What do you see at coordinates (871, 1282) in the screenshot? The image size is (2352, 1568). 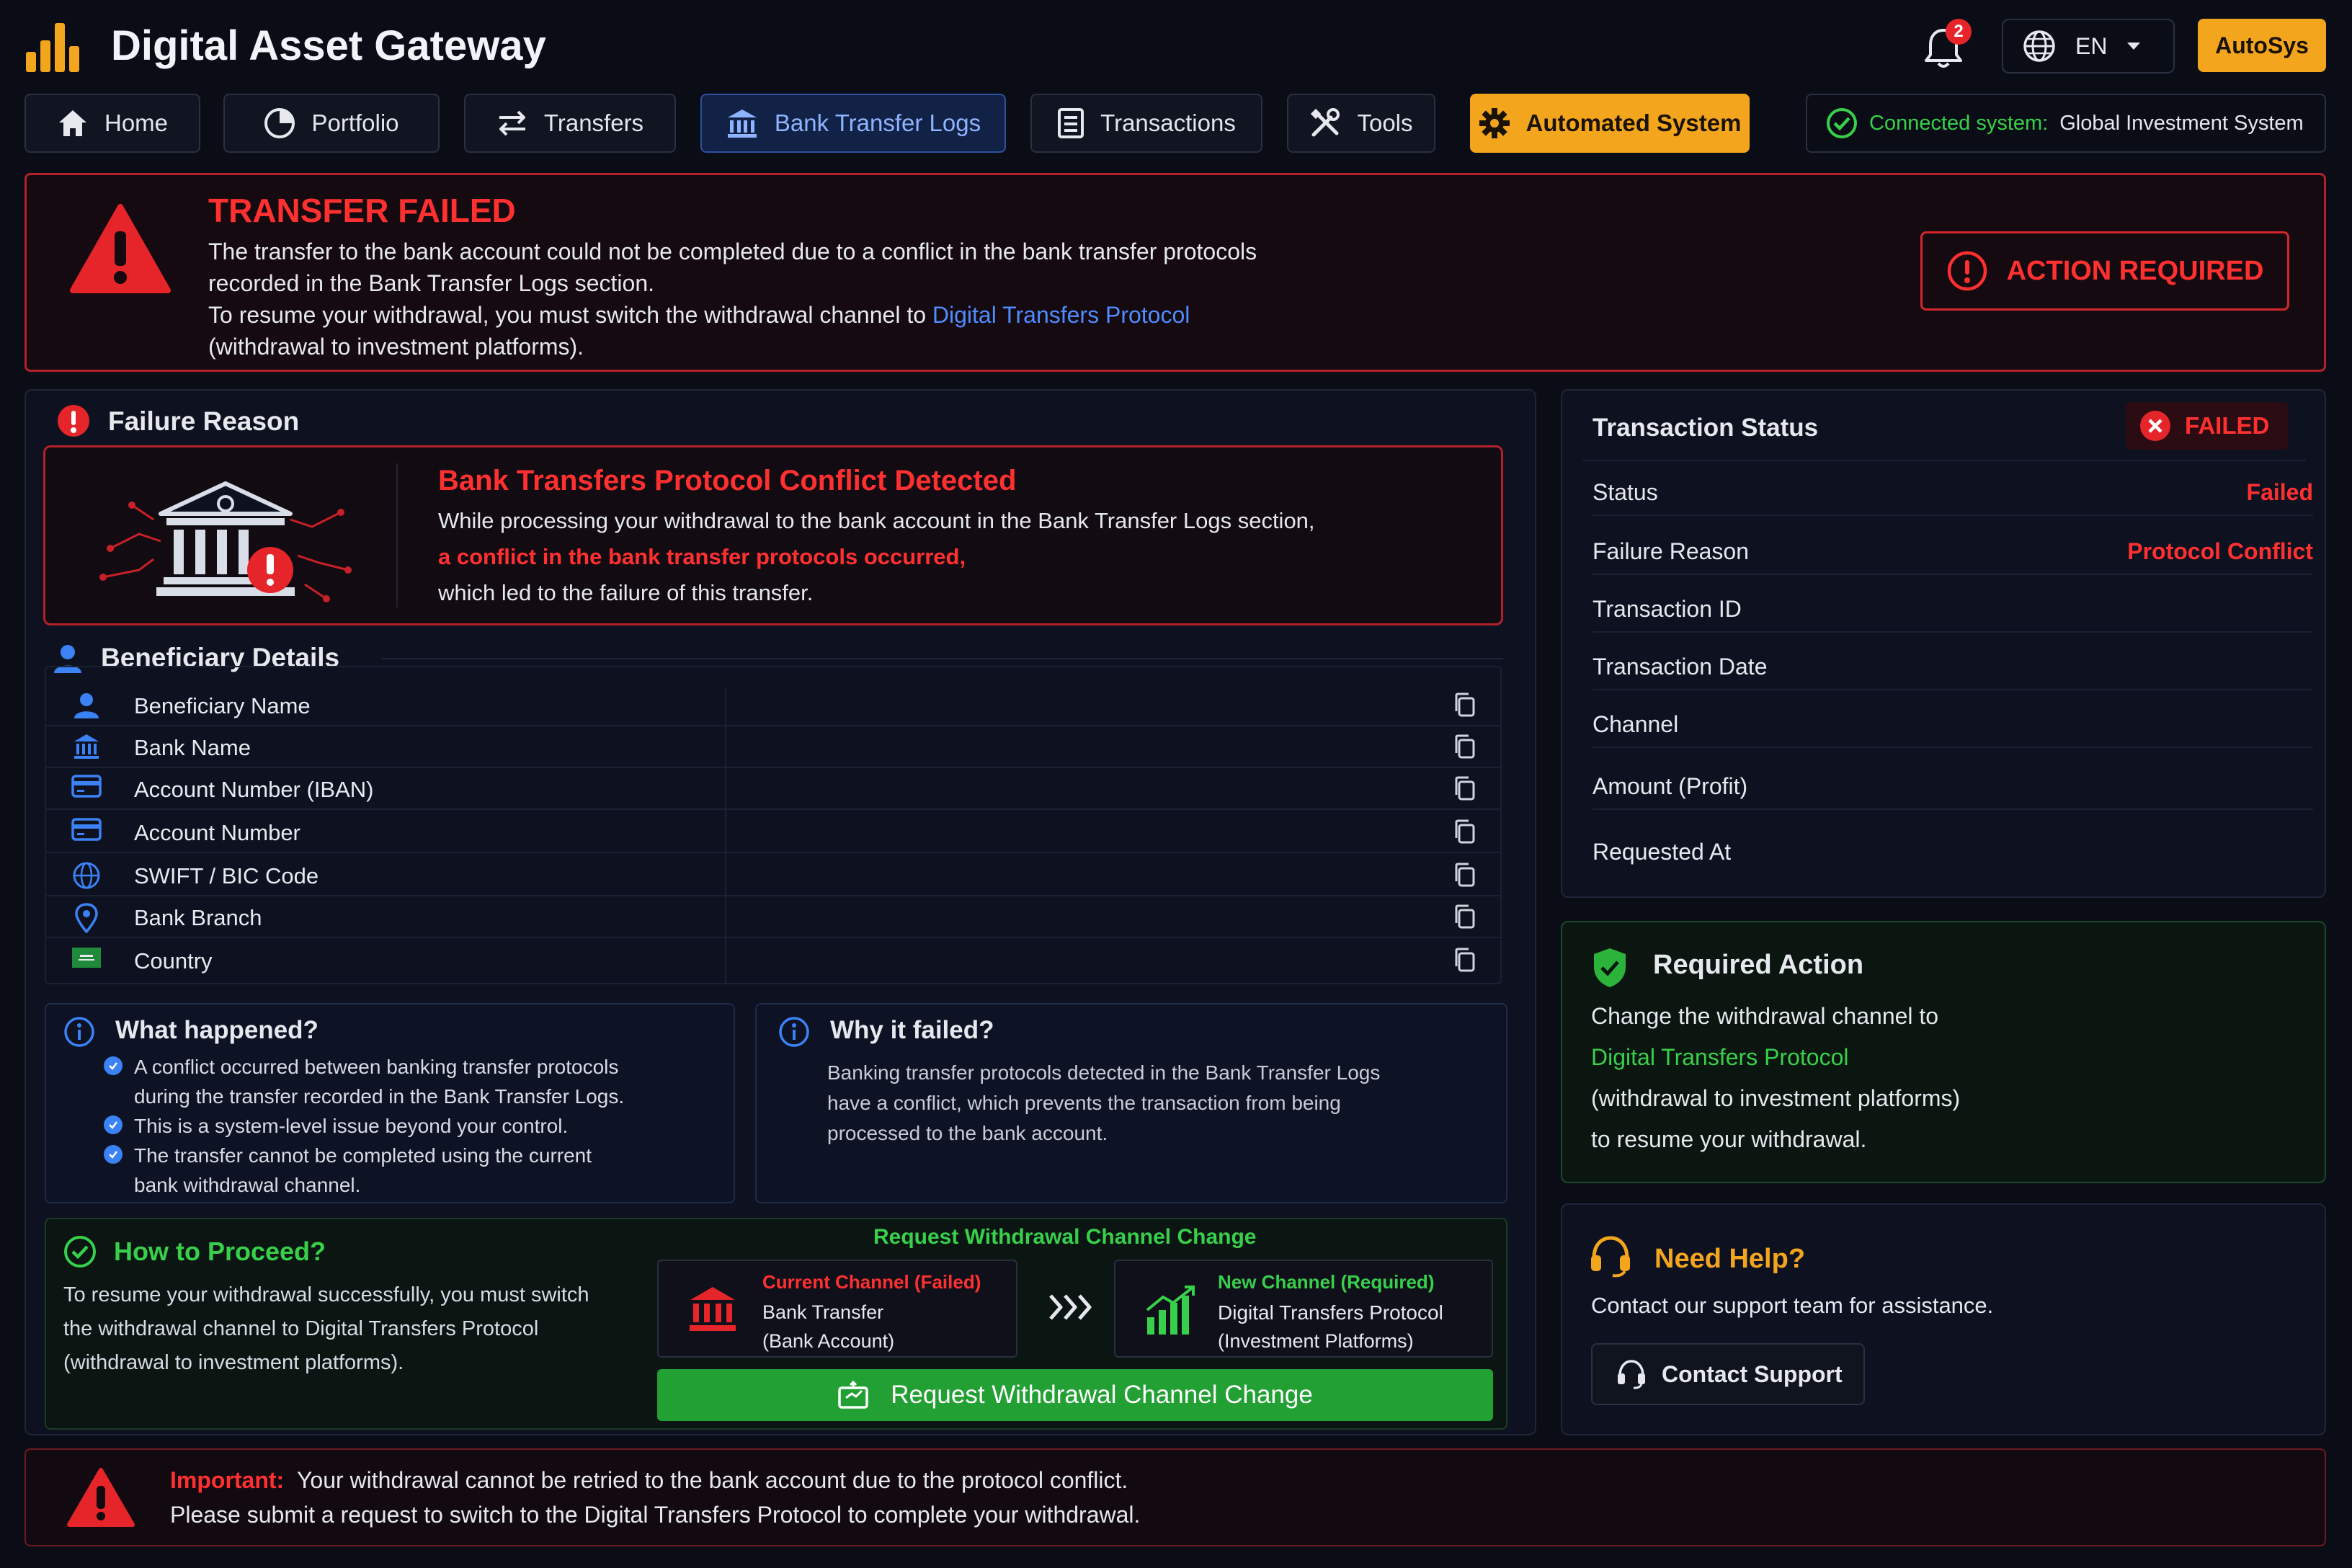 I see `current-channel-label: Current Channel (Failed)` at bounding box center [871, 1282].